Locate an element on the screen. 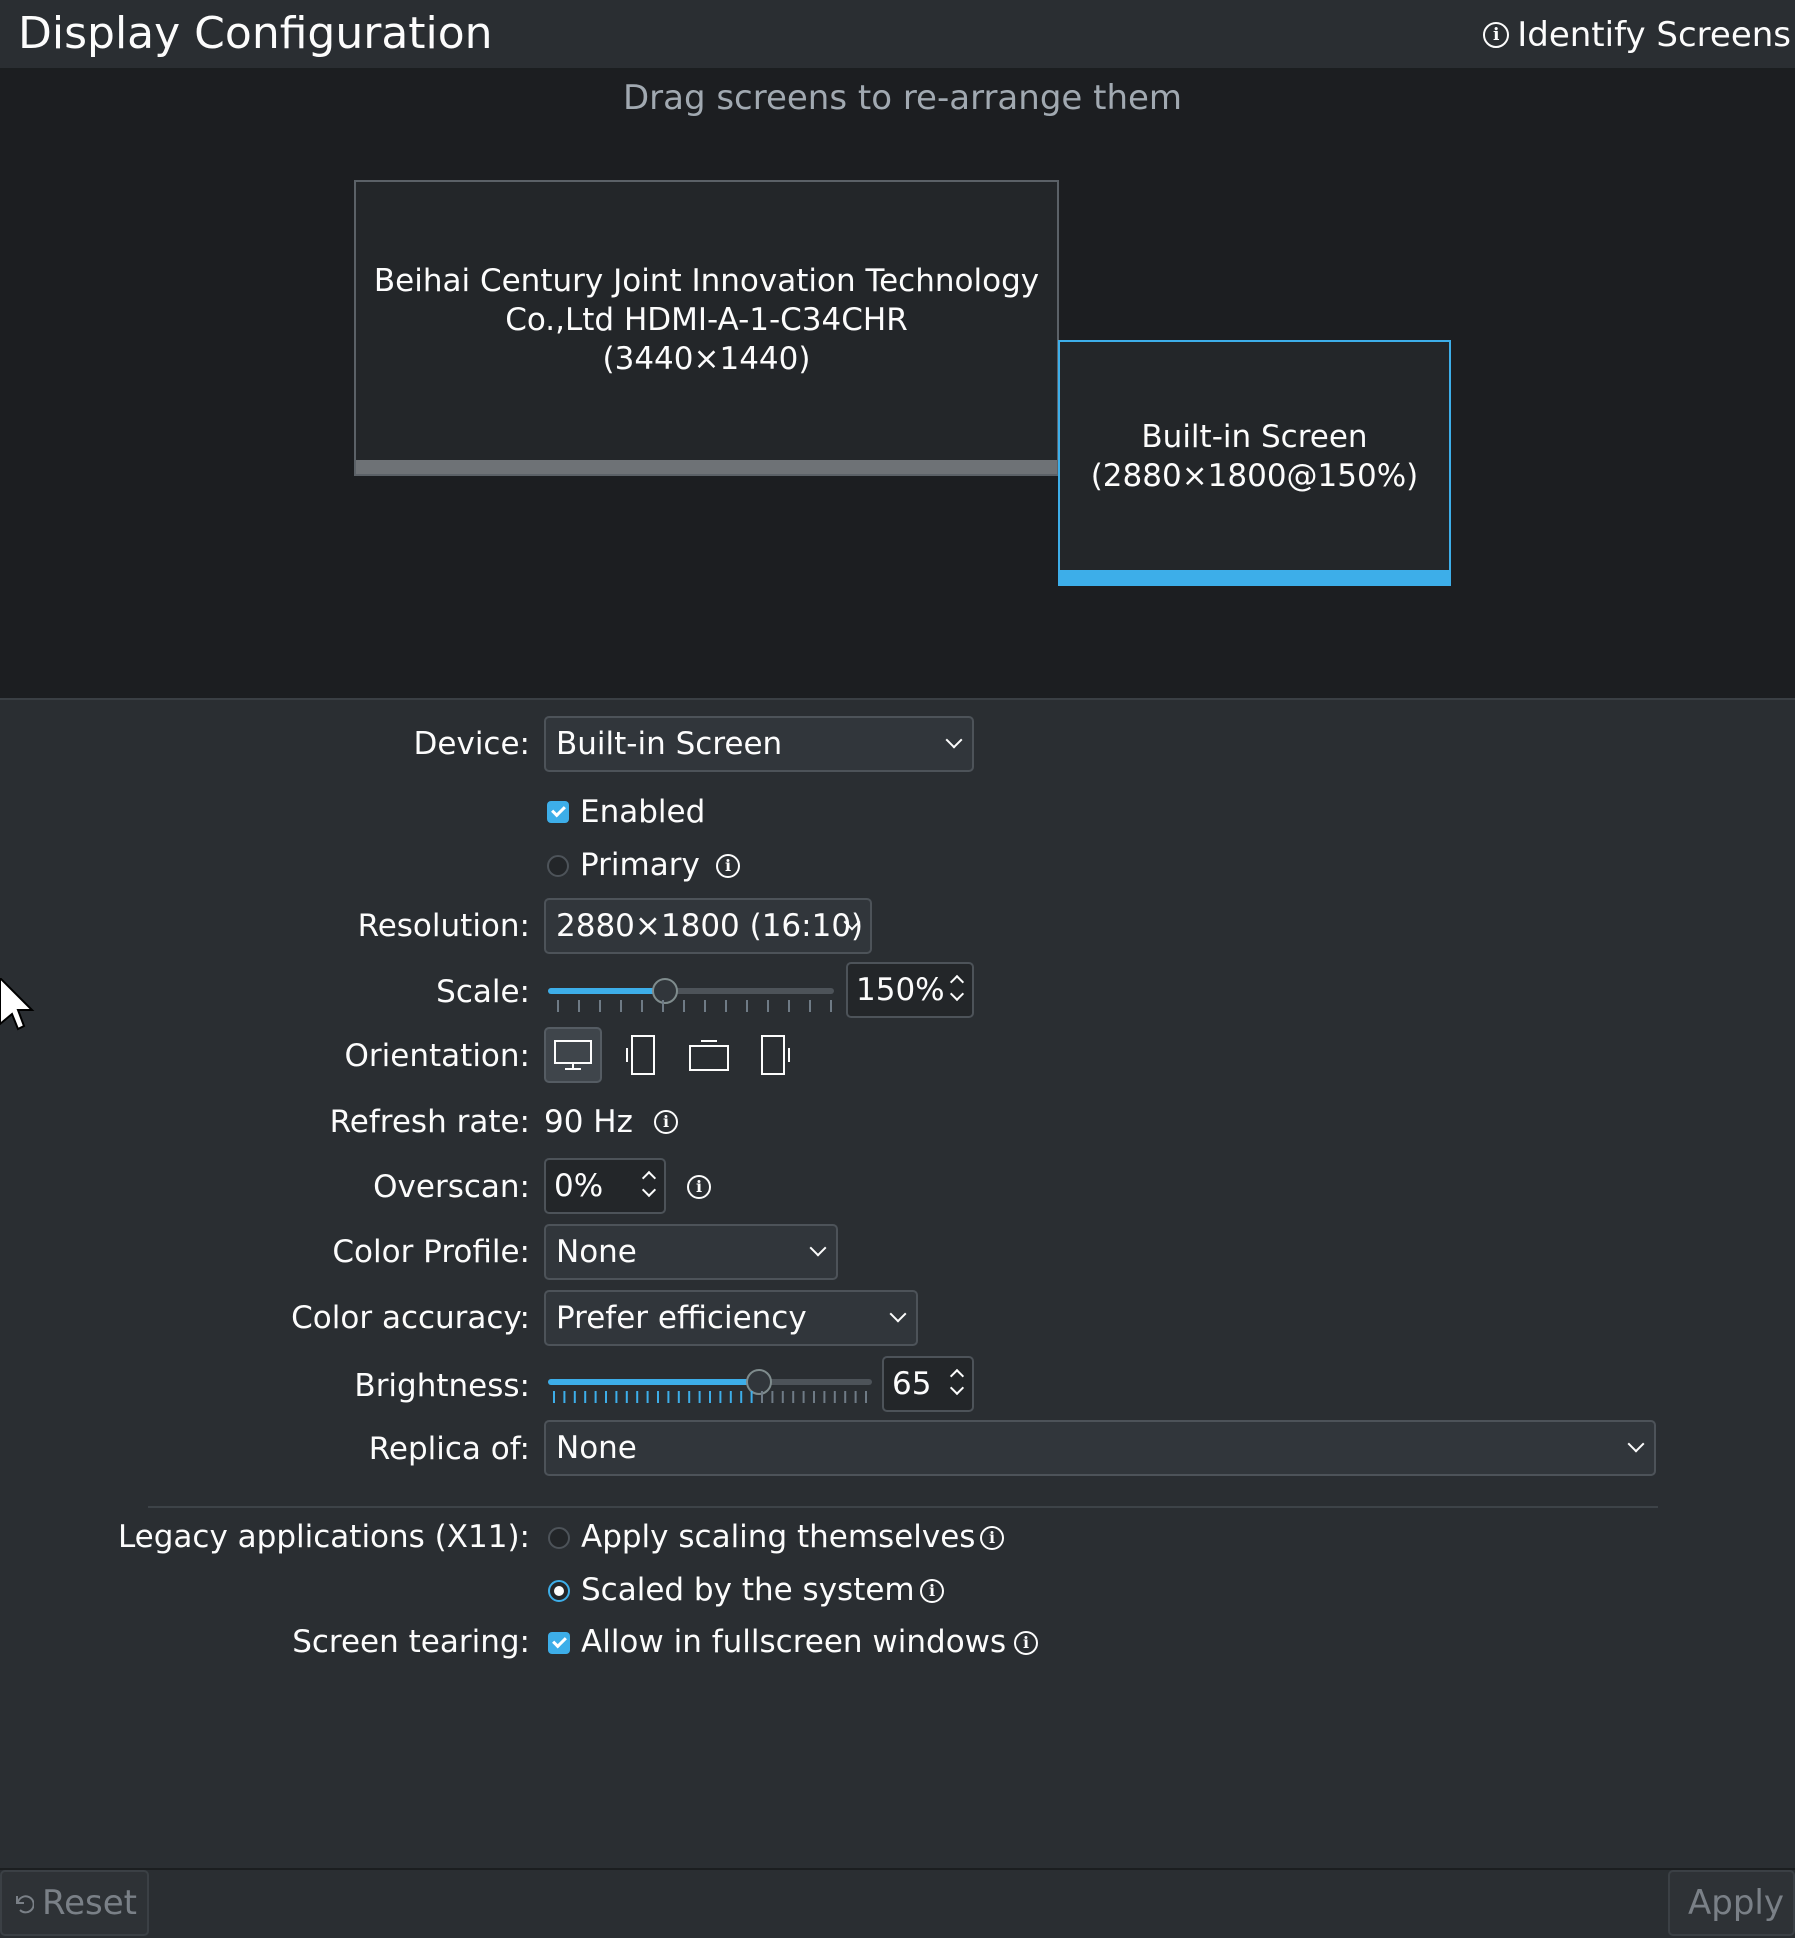 Image resolution: width=1795 pixels, height=1938 pixels. resolution-combobox: 2880×1800 (16:10) is located at coordinates (708, 926).